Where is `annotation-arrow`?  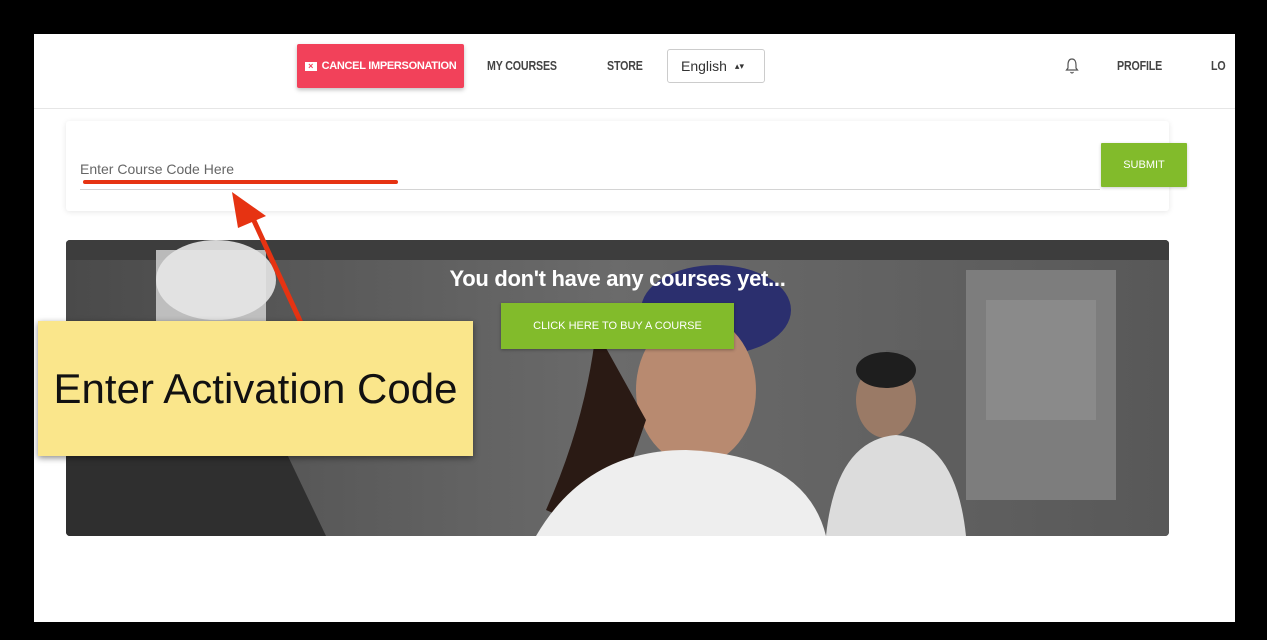 annotation-arrow is located at coordinates (268, 260).